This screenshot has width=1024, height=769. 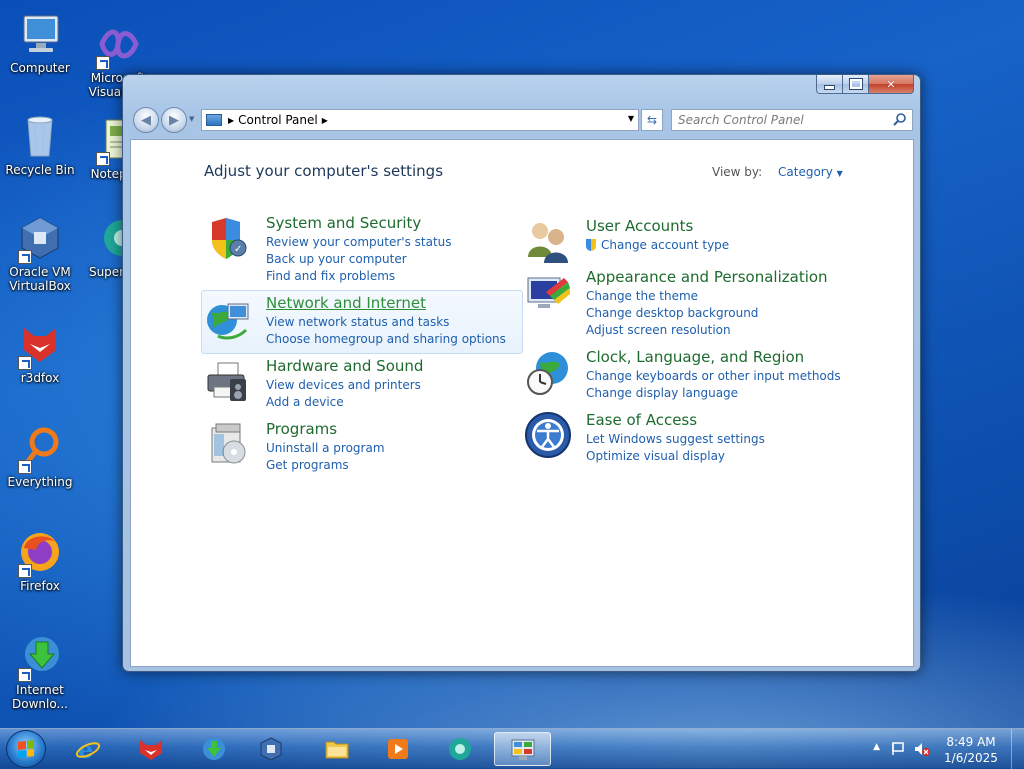 I want to click on windows-logo-icon, so click(x=26, y=749).